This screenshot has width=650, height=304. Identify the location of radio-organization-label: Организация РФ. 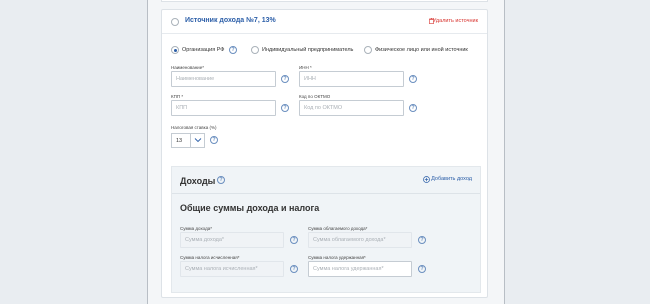
(203, 50).